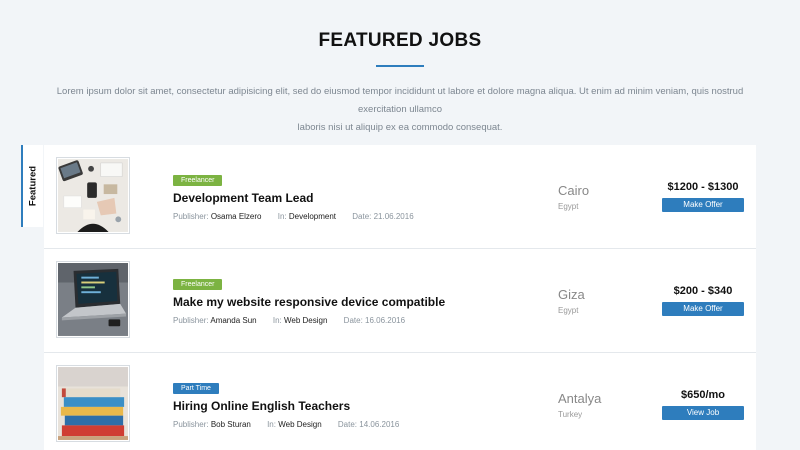 The width and height of the screenshot is (800, 450). I want to click on page-title: FEATURED JOBS, so click(400, 40).